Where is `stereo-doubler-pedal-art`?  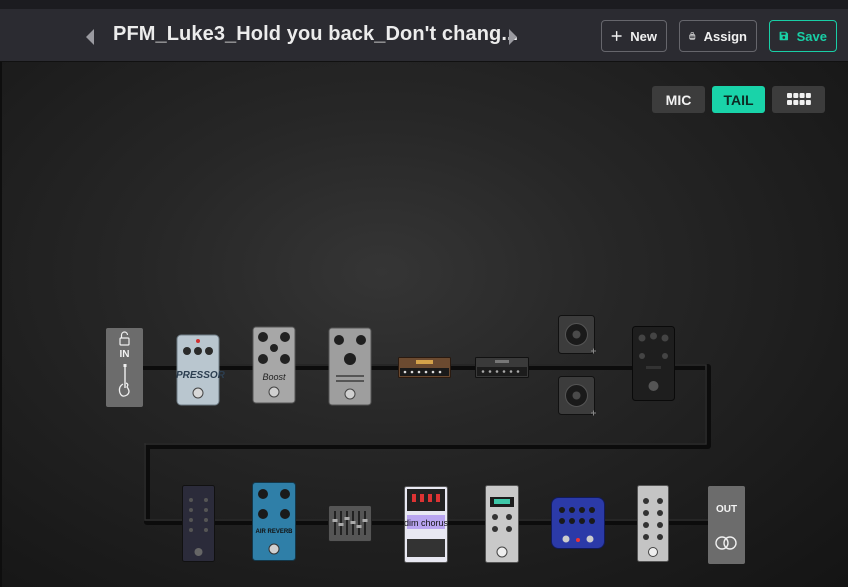 stereo-doubler-pedal-art is located at coordinates (350, 366).